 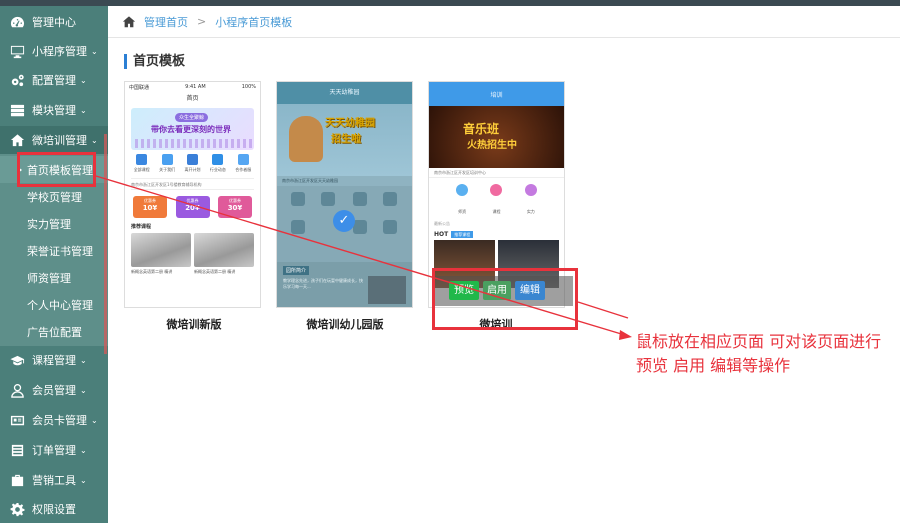 I want to click on template-address: 南京市浙江区开发区培训中心, so click(x=496, y=173).